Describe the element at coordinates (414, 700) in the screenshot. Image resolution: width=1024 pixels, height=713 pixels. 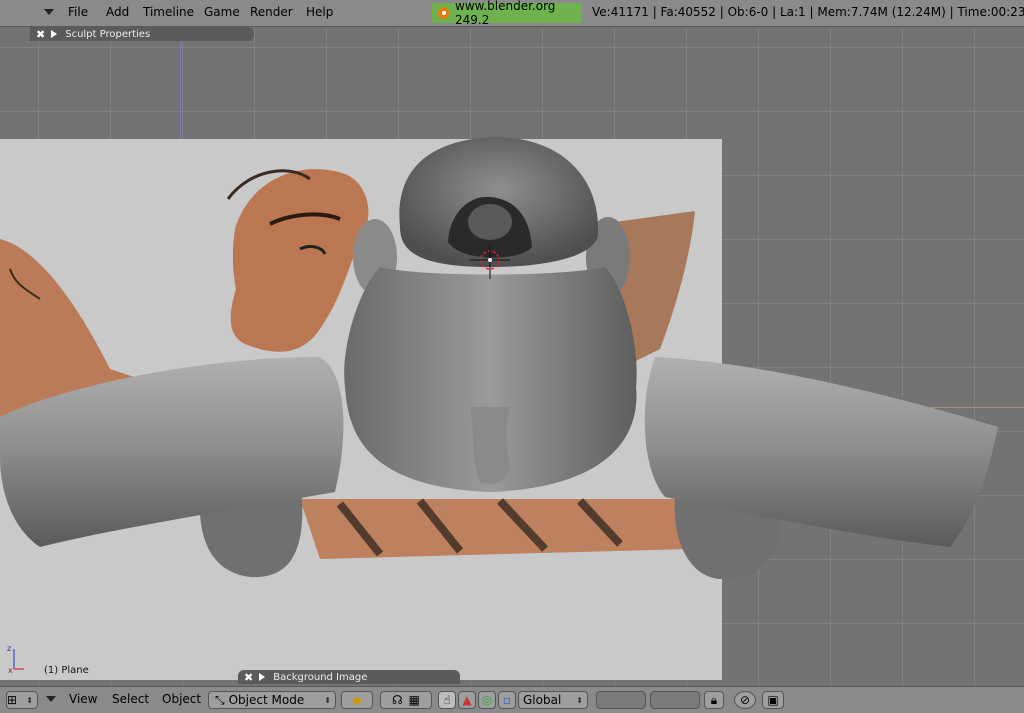
I see `layer-icon: ▦` at that location.